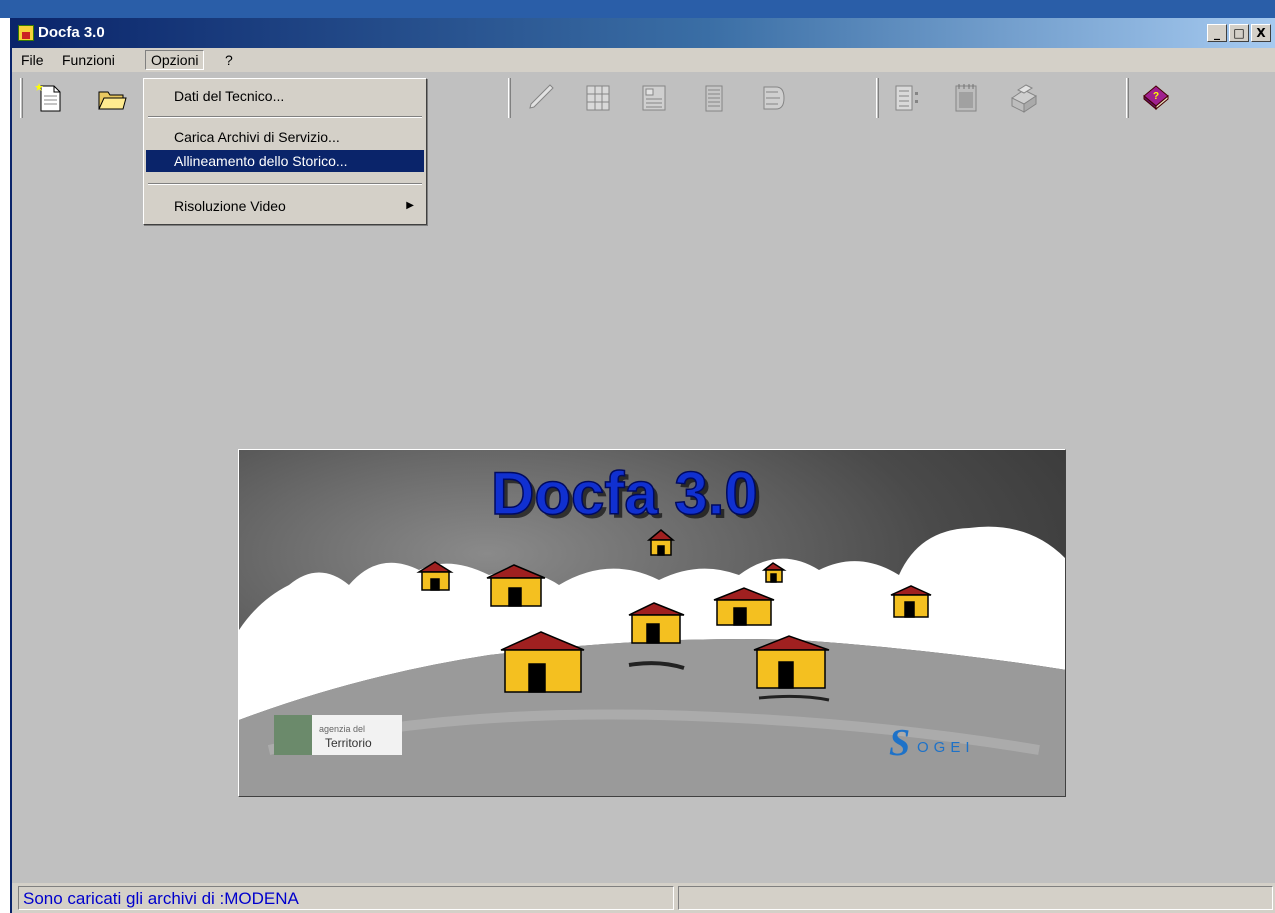 This screenshot has height=913, width=1275. What do you see at coordinates (26, 33) in the screenshot?
I see `app-icon` at bounding box center [26, 33].